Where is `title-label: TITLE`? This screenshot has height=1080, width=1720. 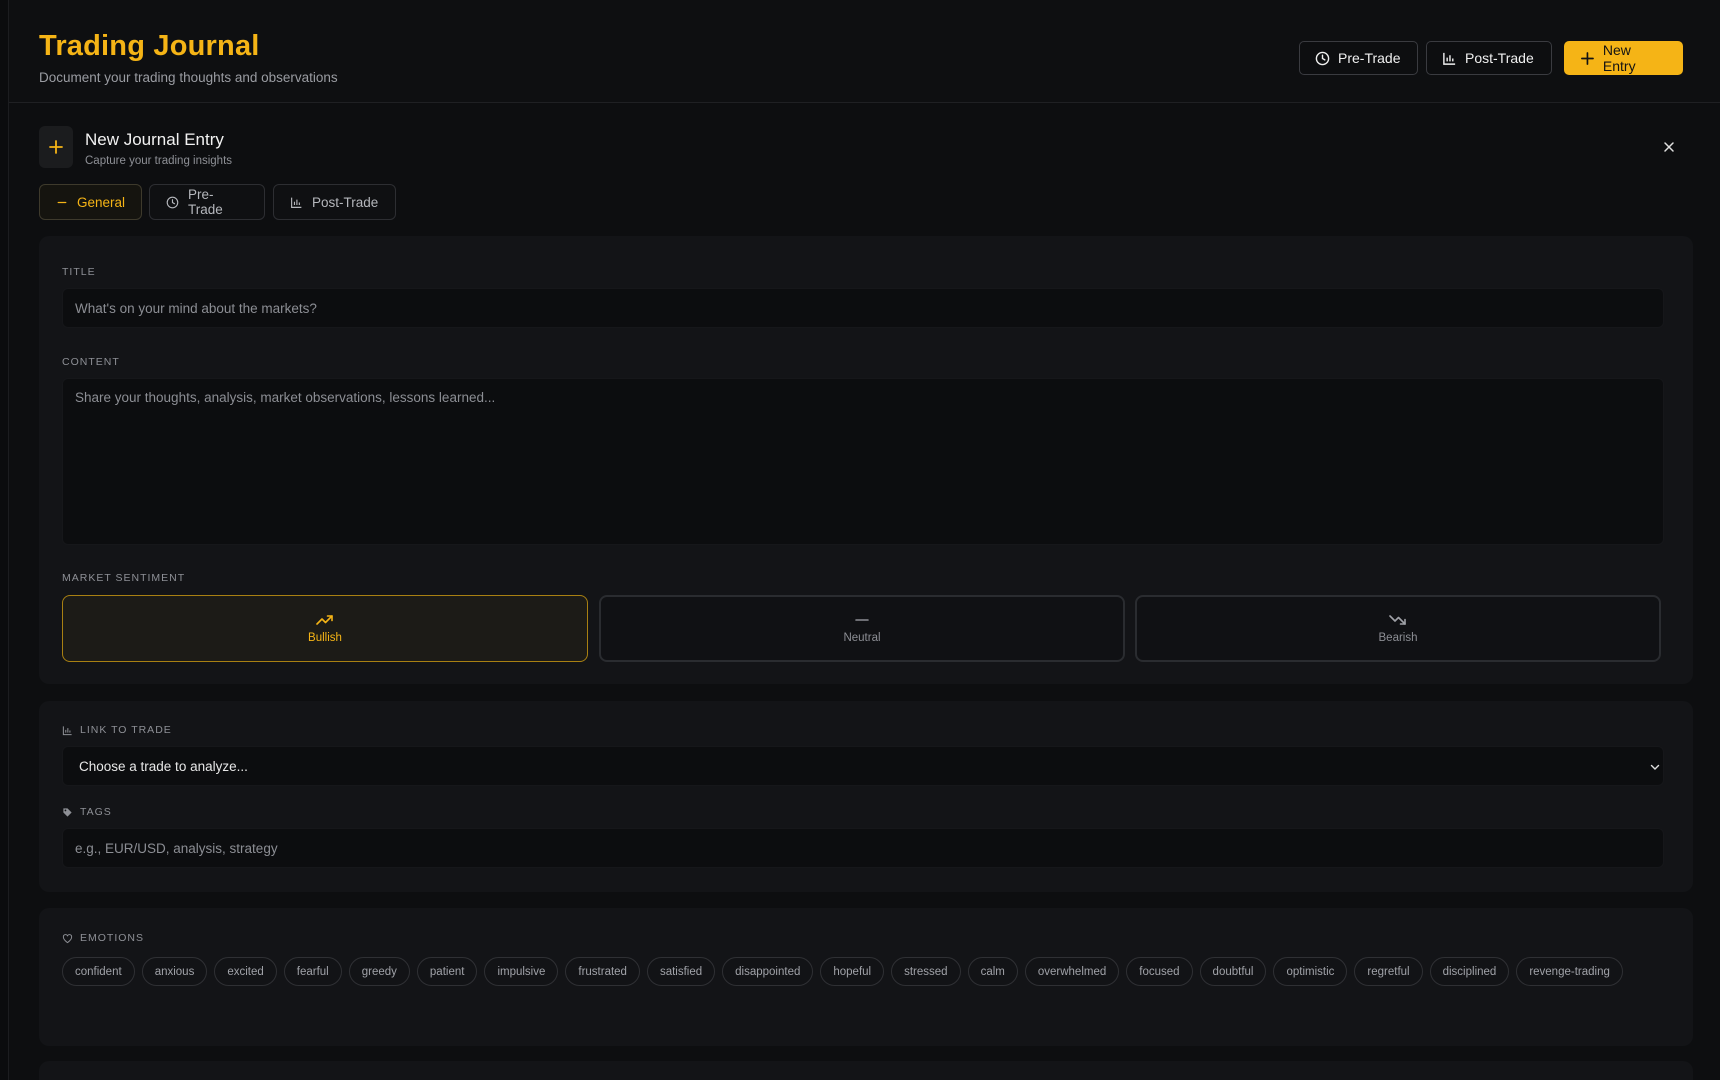
title-label: TITLE is located at coordinates (79, 272).